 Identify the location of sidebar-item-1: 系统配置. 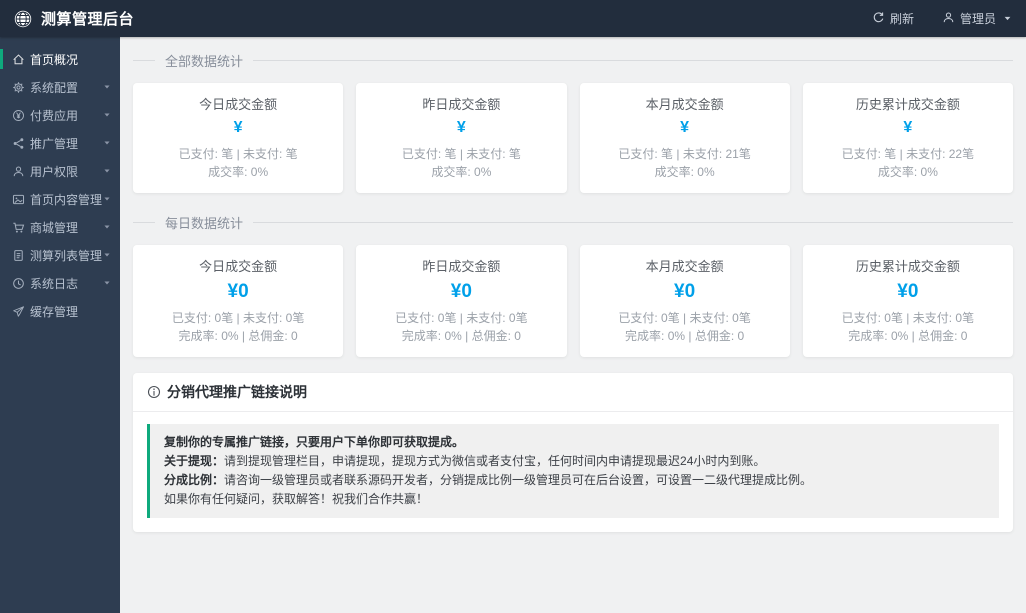
(60, 87).